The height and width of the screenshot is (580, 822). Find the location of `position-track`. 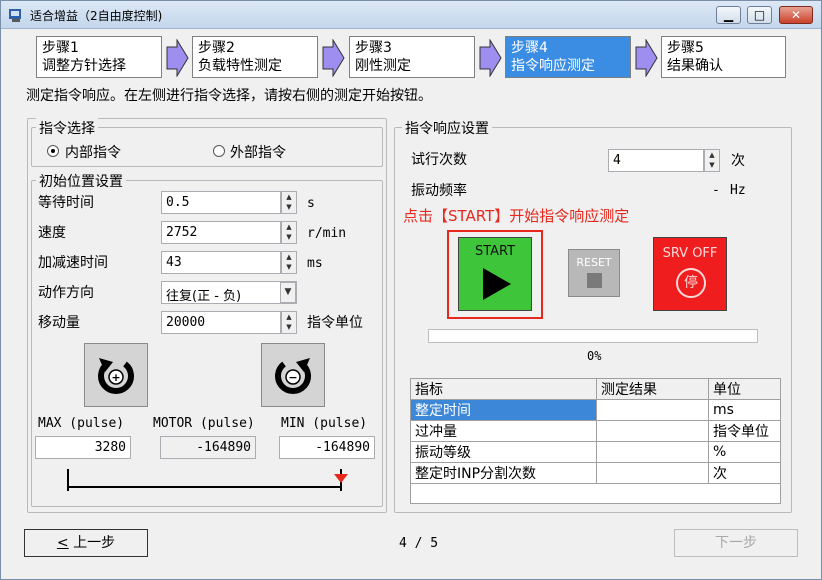

position-track is located at coordinates (207, 480).